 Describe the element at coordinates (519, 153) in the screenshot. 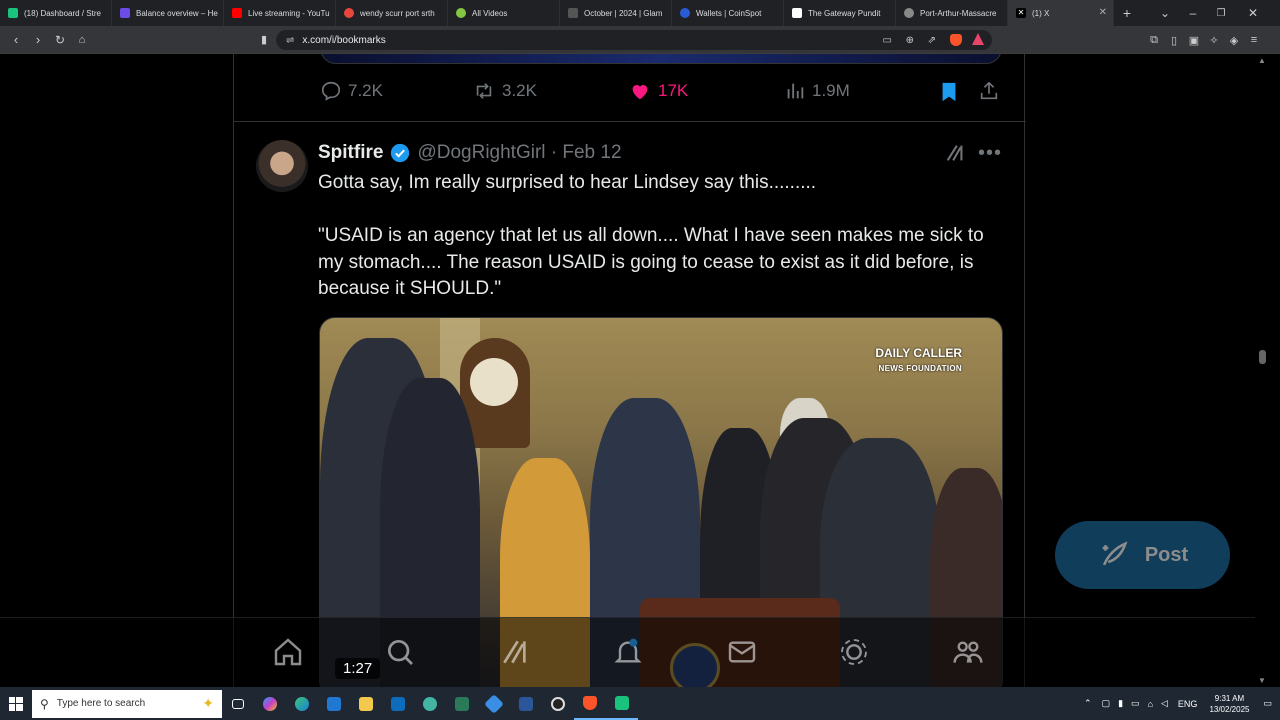

I see `author-handle-date: @DogRightGirl · Feb 12` at that location.